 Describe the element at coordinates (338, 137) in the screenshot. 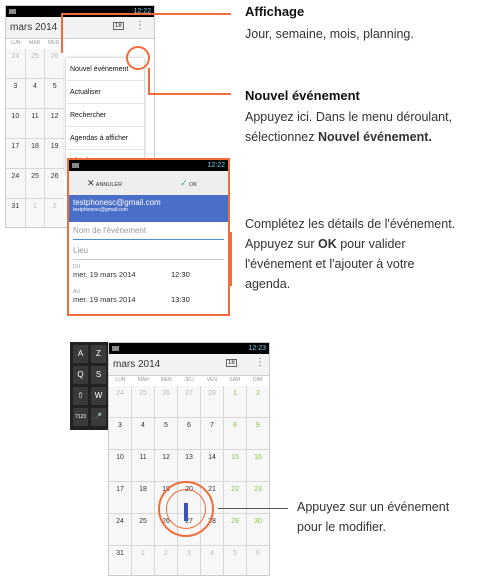

I see `nouvel-text2: sélectionnez Nouvel événement.` at that location.